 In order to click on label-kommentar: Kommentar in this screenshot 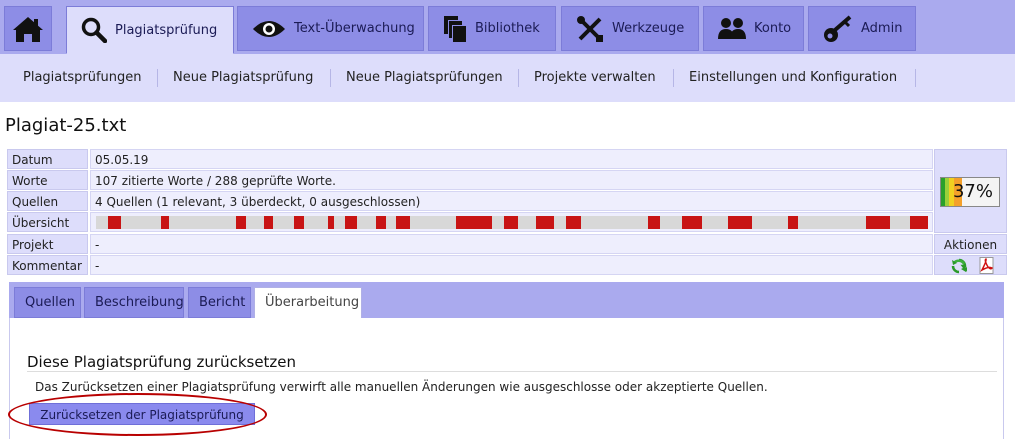, I will do `click(47, 265)`.